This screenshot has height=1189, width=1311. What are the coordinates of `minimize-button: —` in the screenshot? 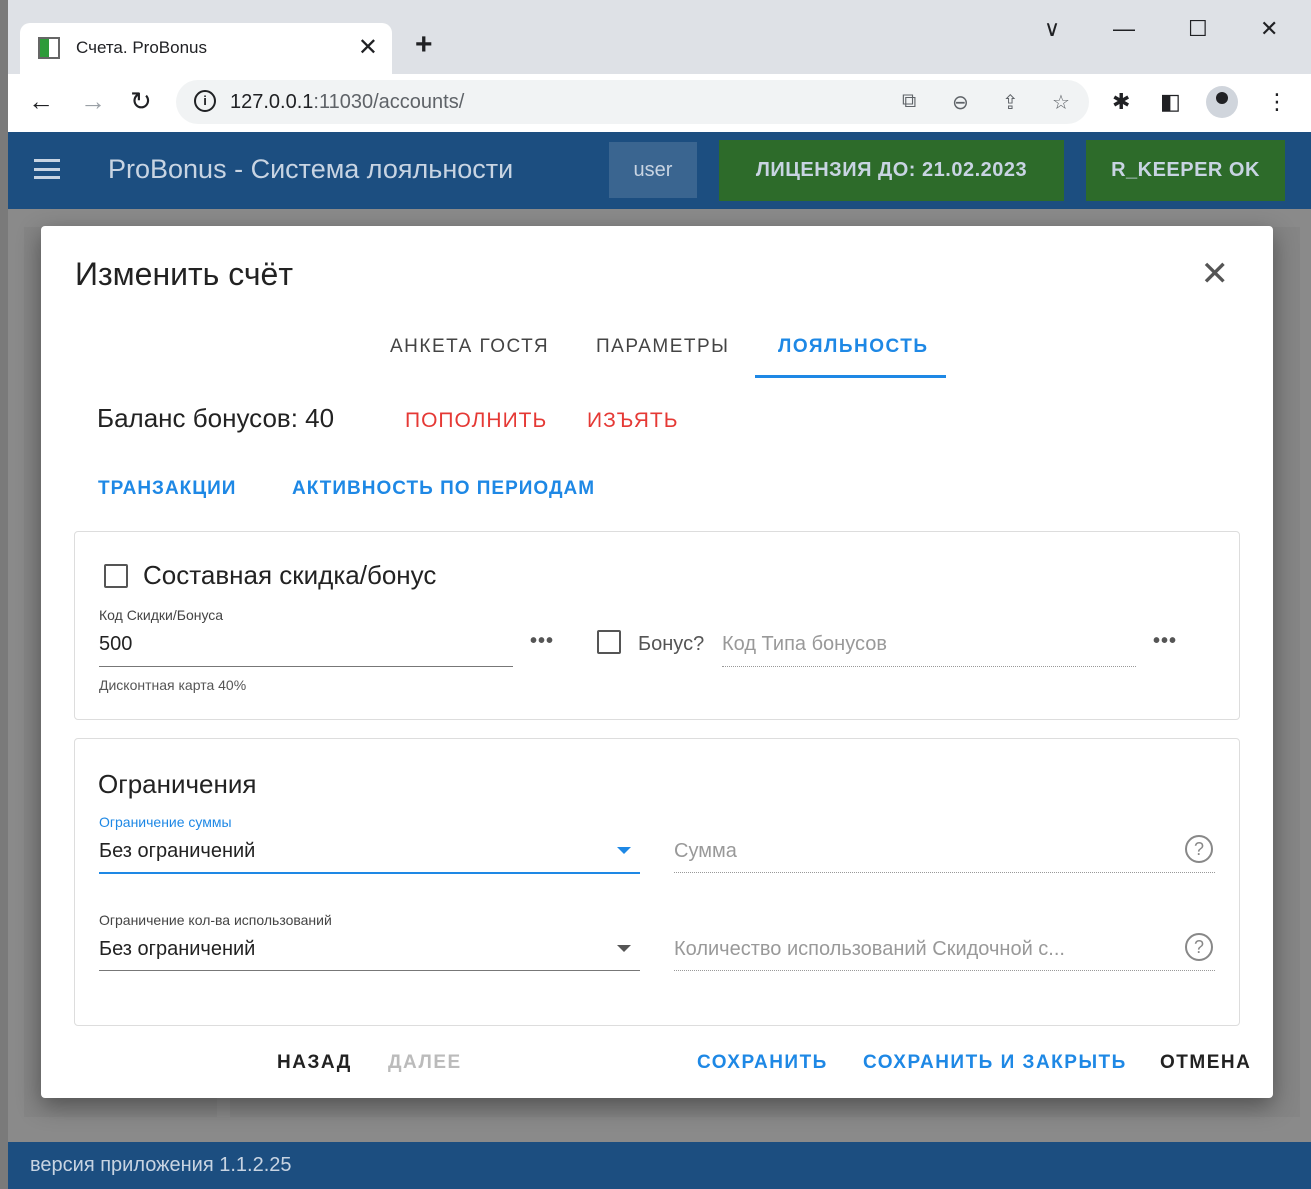 It's located at (1124, 29).